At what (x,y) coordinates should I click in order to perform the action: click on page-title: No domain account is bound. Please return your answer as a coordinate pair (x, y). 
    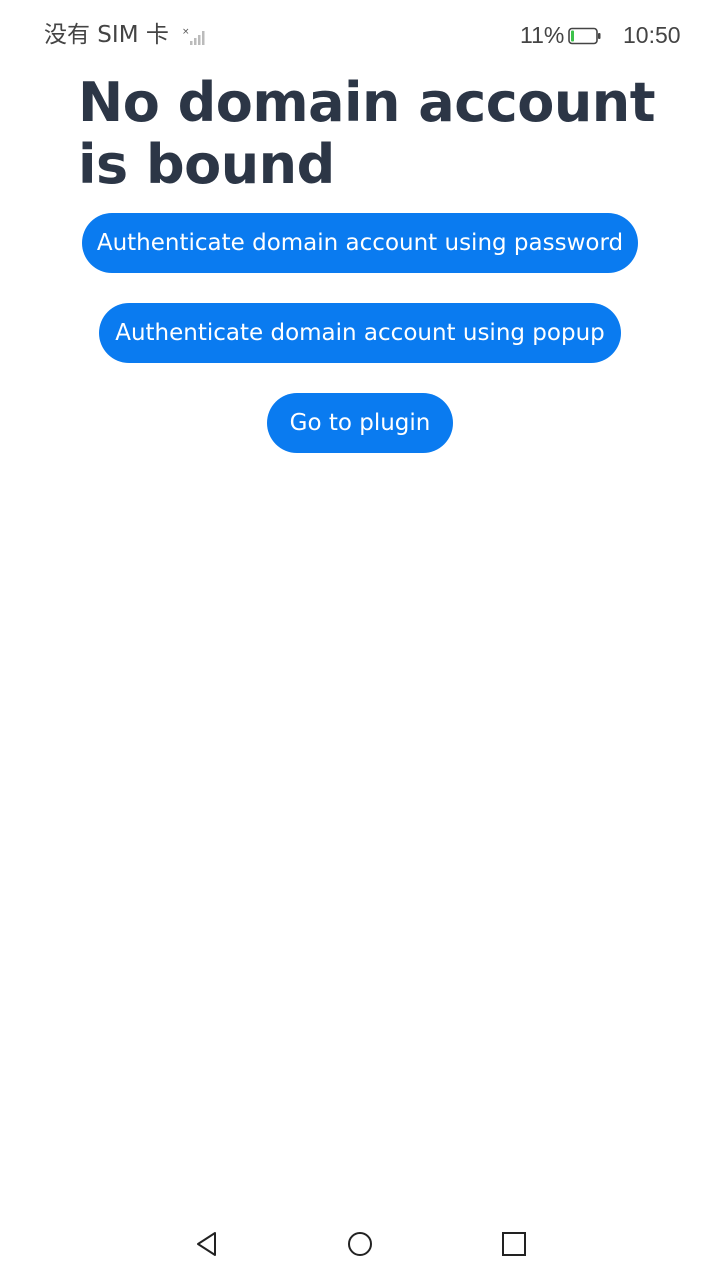
    Looking at the image, I should click on (367, 133).